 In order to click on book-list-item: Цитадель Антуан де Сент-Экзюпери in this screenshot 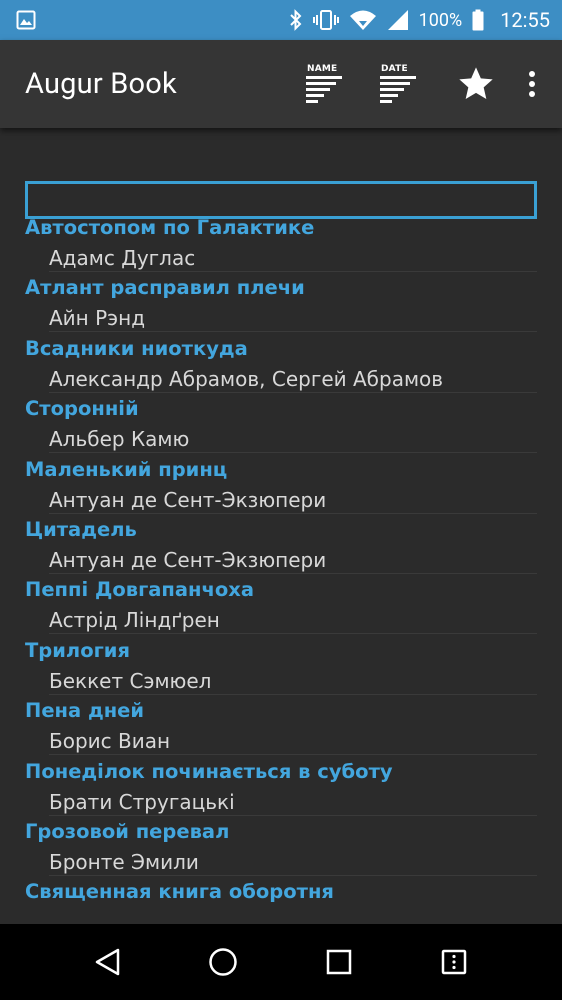, I will do `click(281, 548)`.